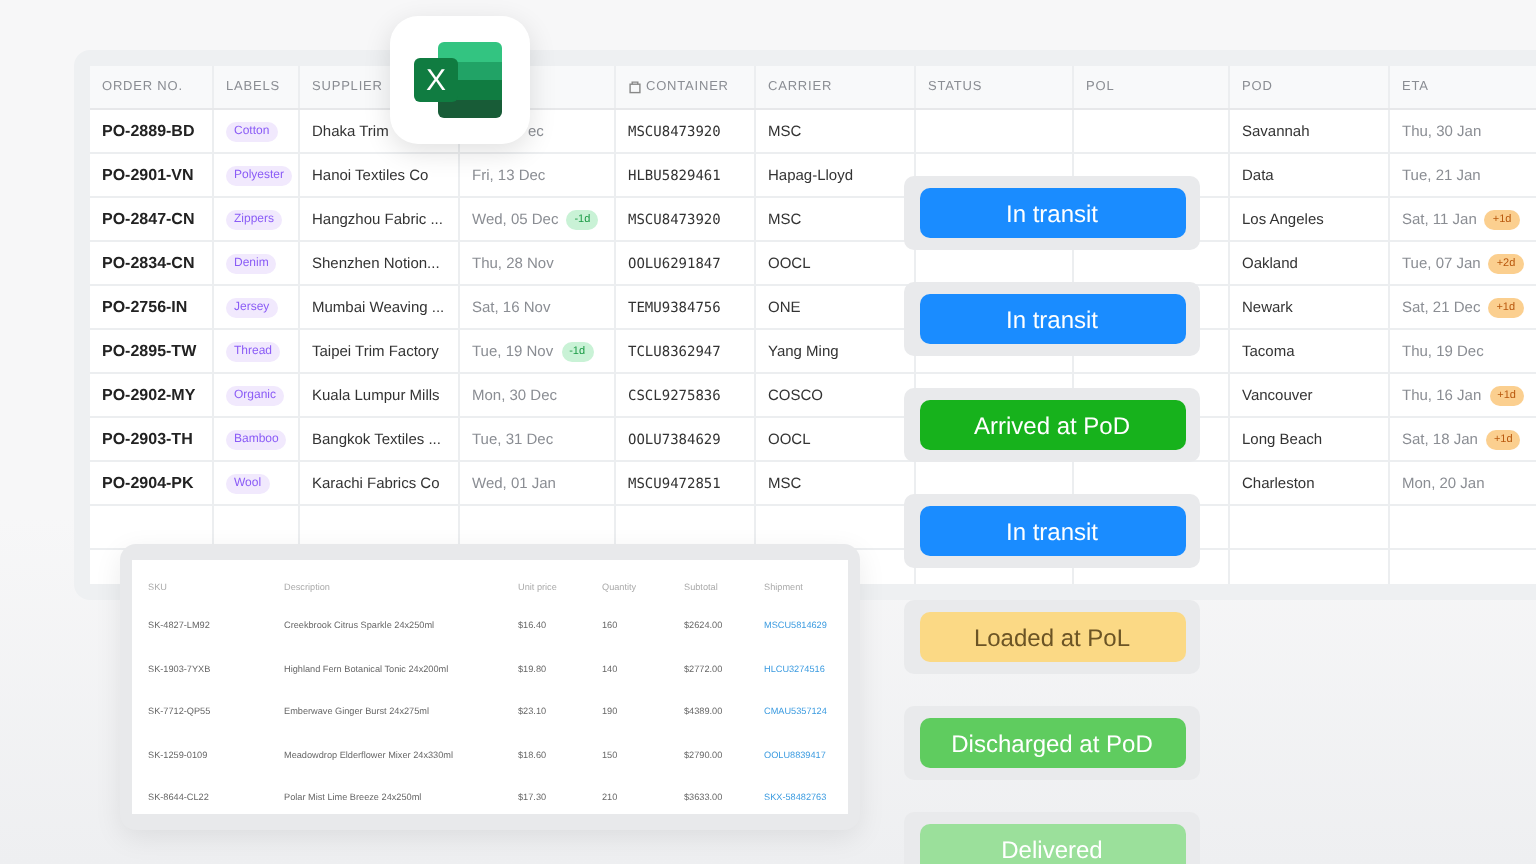 The width and height of the screenshot is (1536, 864). I want to click on box-icon, so click(635, 87).